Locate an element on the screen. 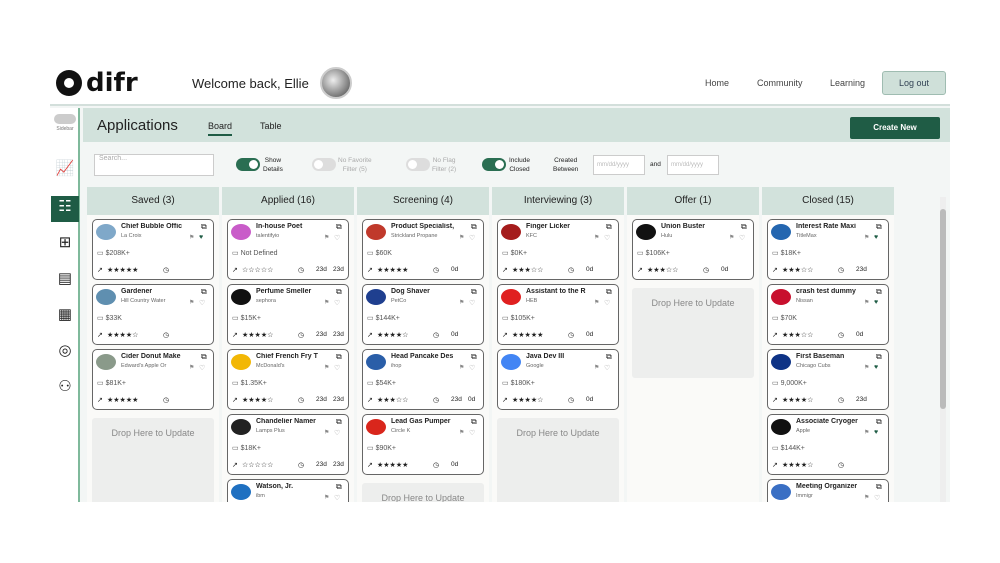 The image size is (1000, 563). job-card: Meeting Organizer Immigr ⧉ ⚑ ♡ is located at coordinates (828, 490).